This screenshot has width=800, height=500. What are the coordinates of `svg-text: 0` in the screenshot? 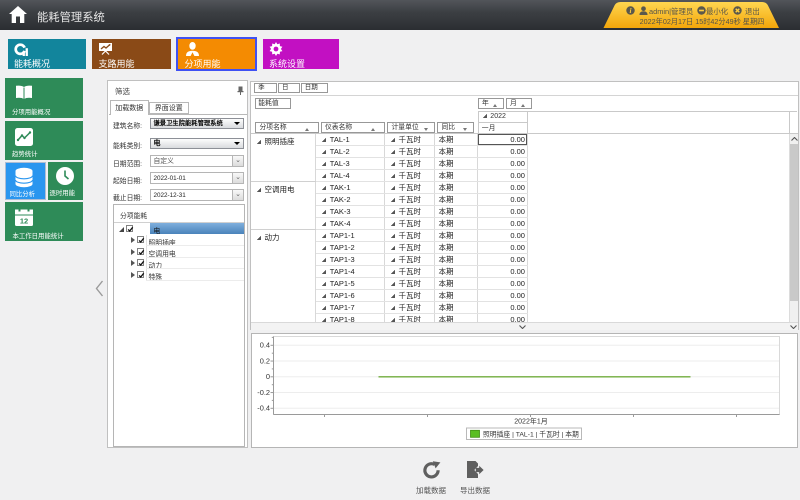 It's located at (268, 376).